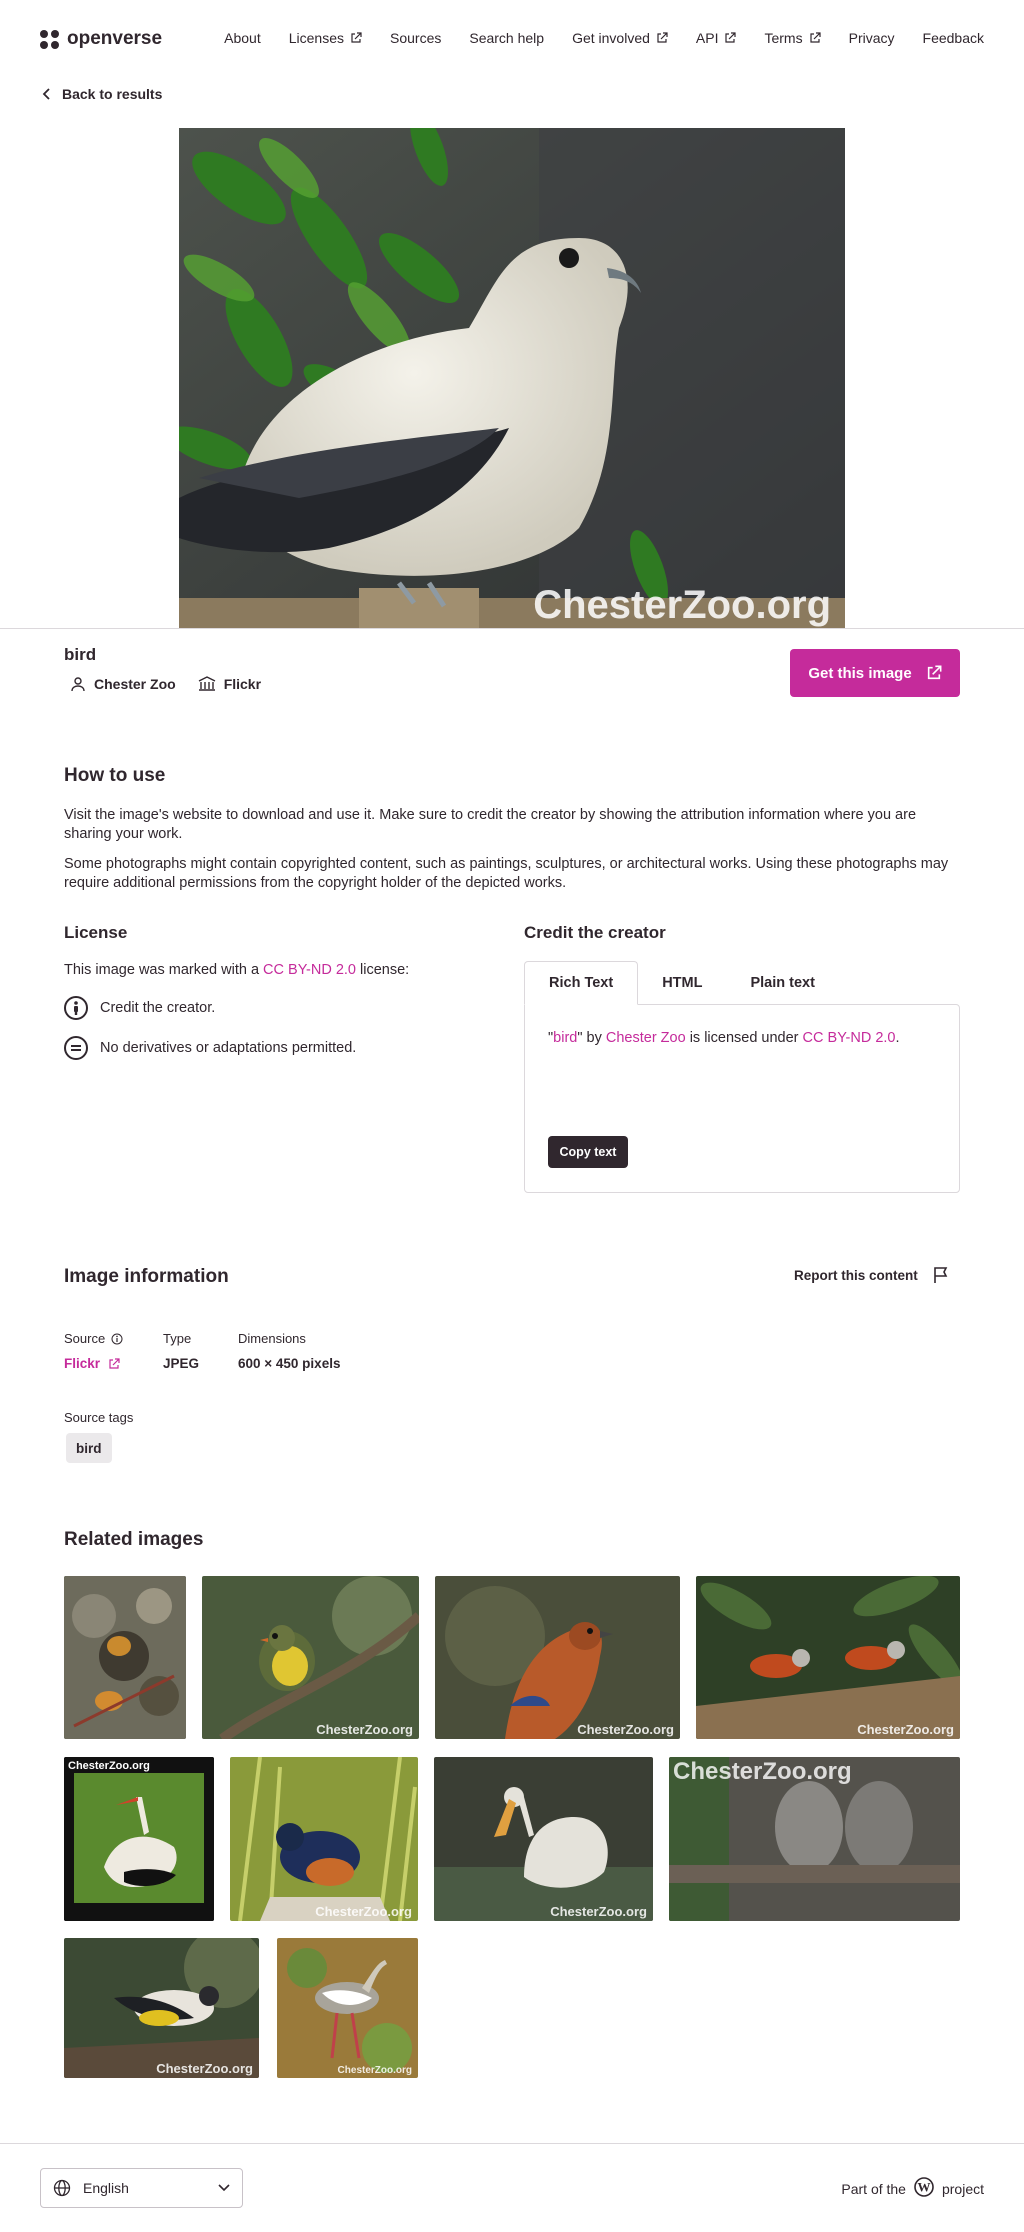 This screenshot has height=2232, width=1024. What do you see at coordinates (872, 1275) in the screenshot?
I see `report-content-button: Report this content` at bounding box center [872, 1275].